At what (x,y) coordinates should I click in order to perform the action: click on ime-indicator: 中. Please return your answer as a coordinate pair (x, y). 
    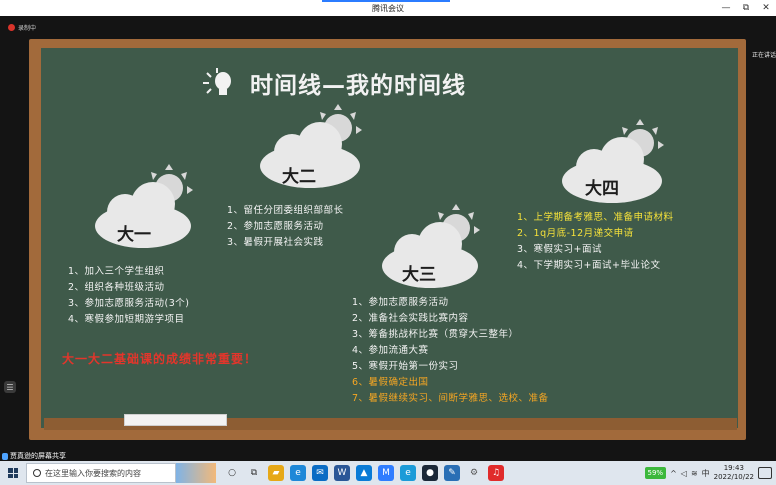
    Looking at the image, I should click on (706, 473).